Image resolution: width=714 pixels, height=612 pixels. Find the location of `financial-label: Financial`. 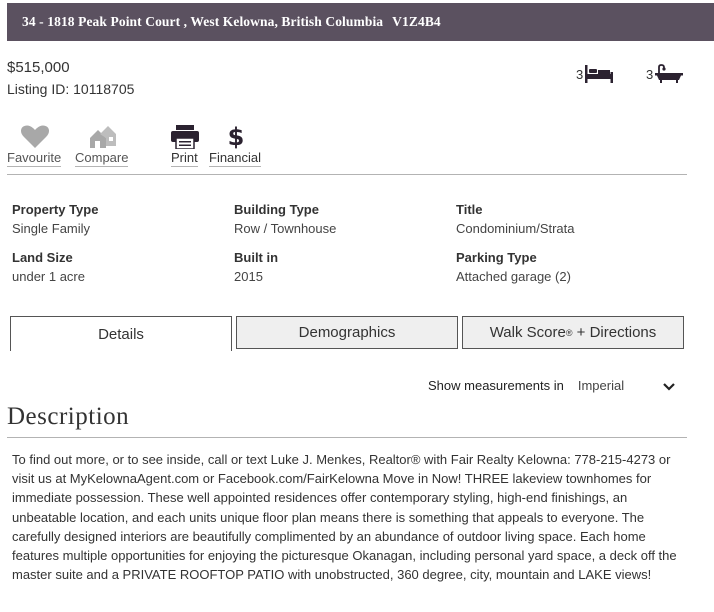

financial-label: Financial is located at coordinates (235, 158).